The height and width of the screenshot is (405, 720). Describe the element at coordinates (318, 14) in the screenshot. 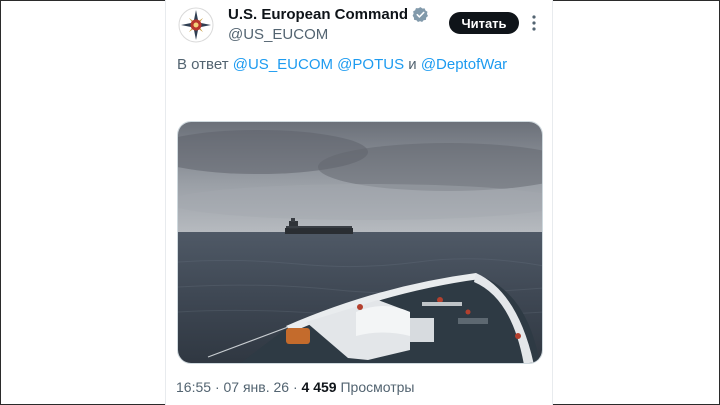

I see `display-name: U.S. European Command` at that location.